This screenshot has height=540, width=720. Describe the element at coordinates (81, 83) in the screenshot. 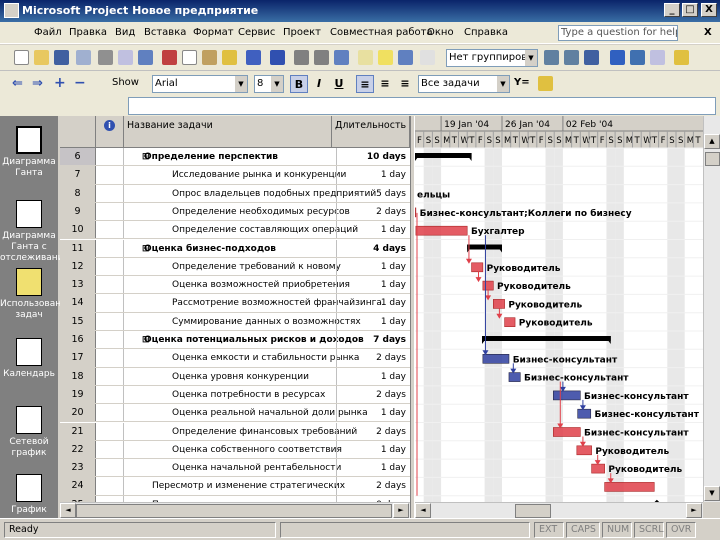

I see `minus-icon: −` at that location.